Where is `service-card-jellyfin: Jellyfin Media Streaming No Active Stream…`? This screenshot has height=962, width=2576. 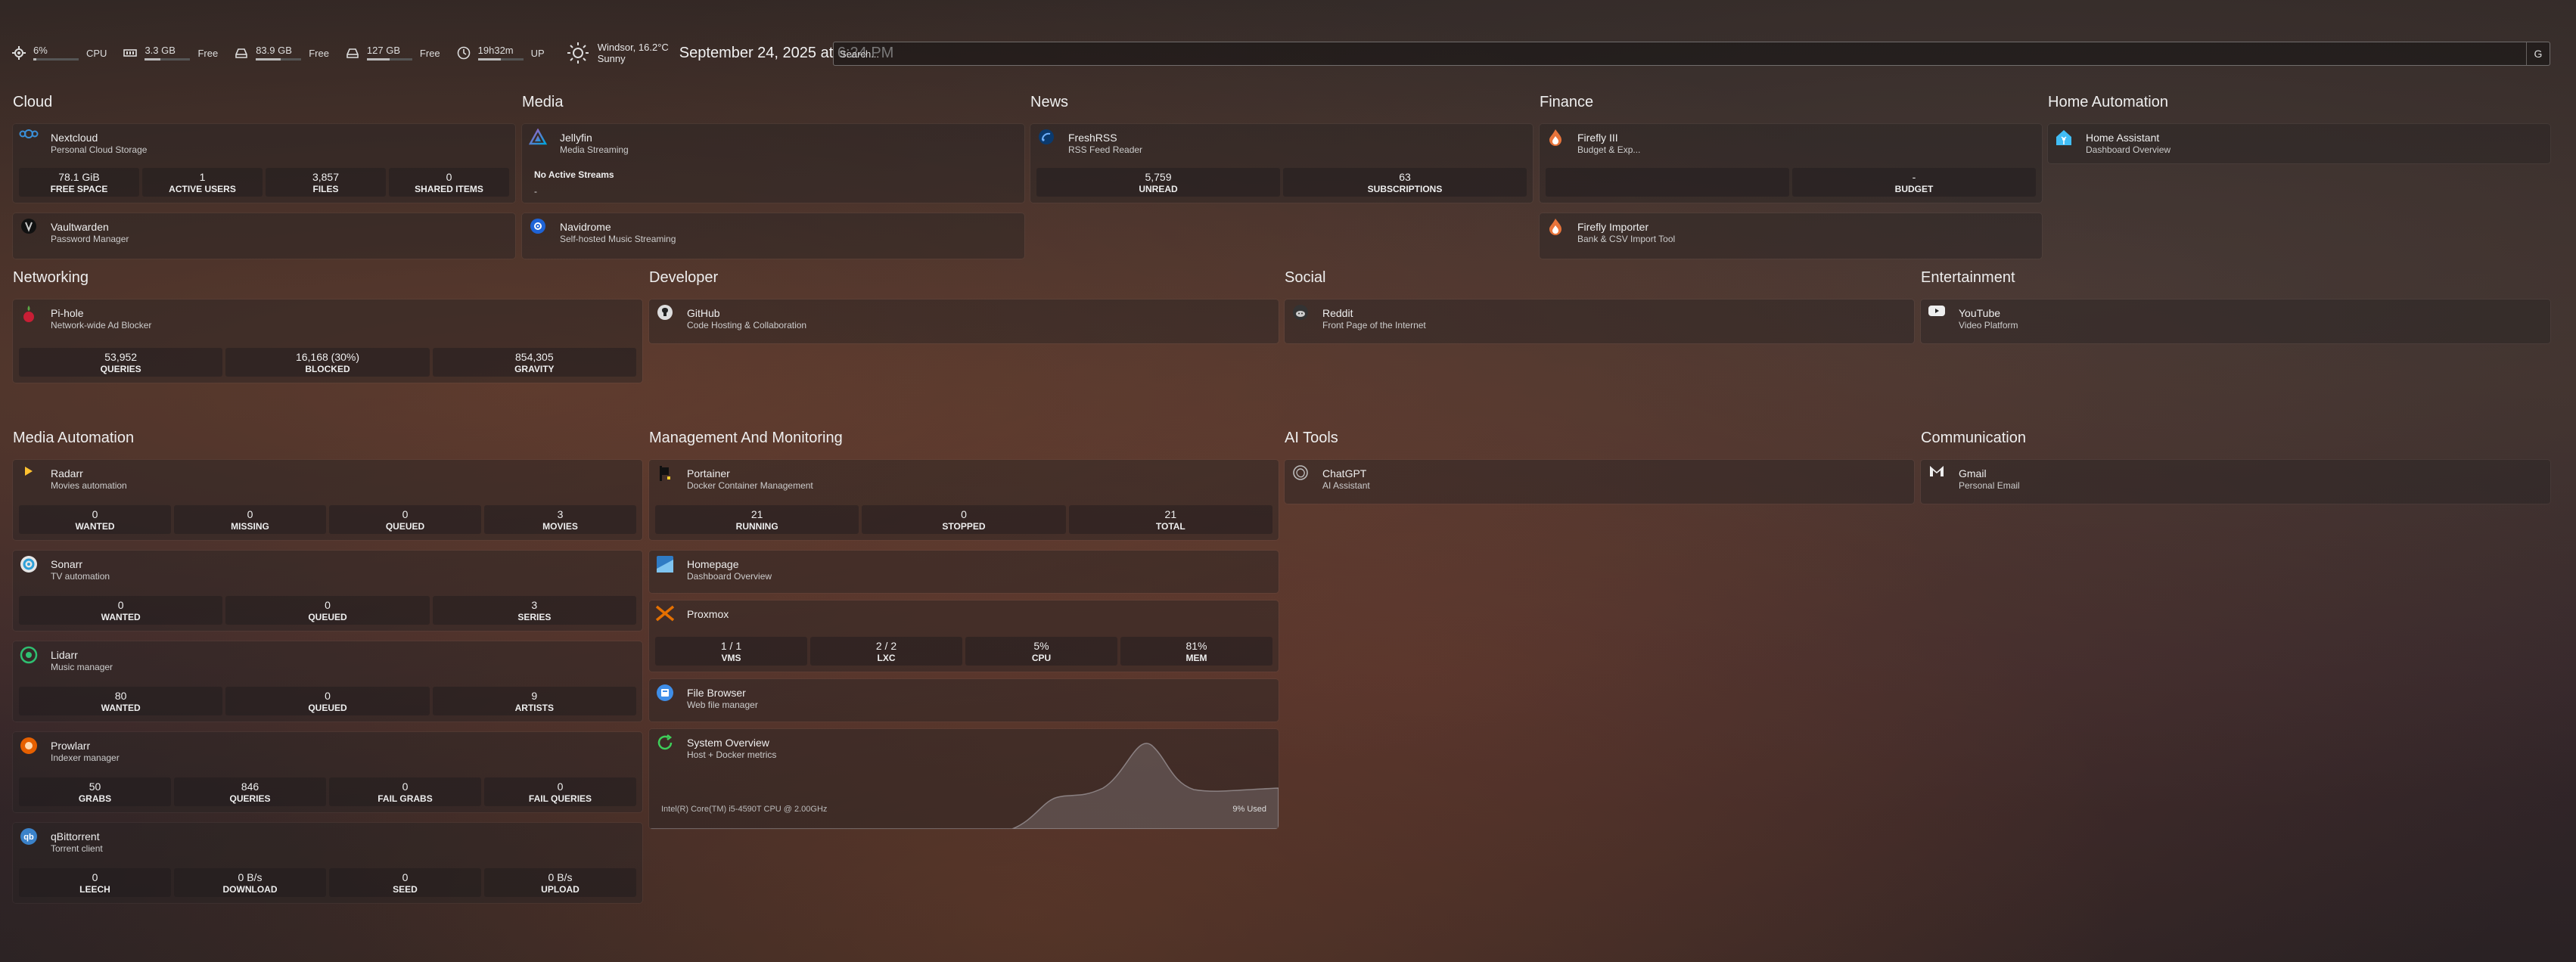 service-card-jellyfin: Jellyfin Media Streaming No Active Stream… is located at coordinates (773, 163).